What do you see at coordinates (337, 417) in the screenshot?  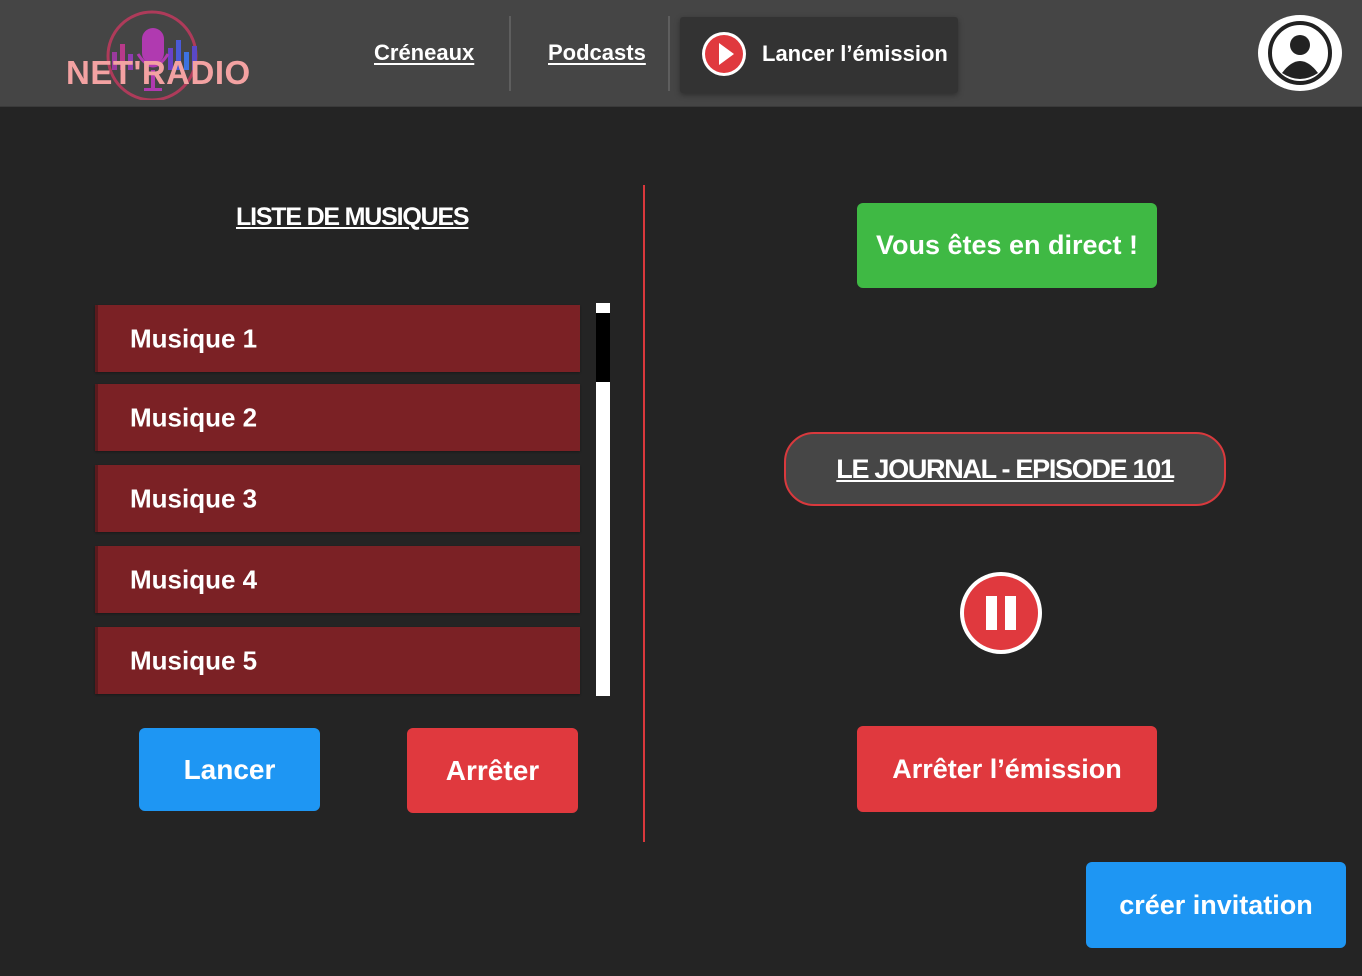 I see `music-list-item: Musique 2` at bounding box center [337, 417].